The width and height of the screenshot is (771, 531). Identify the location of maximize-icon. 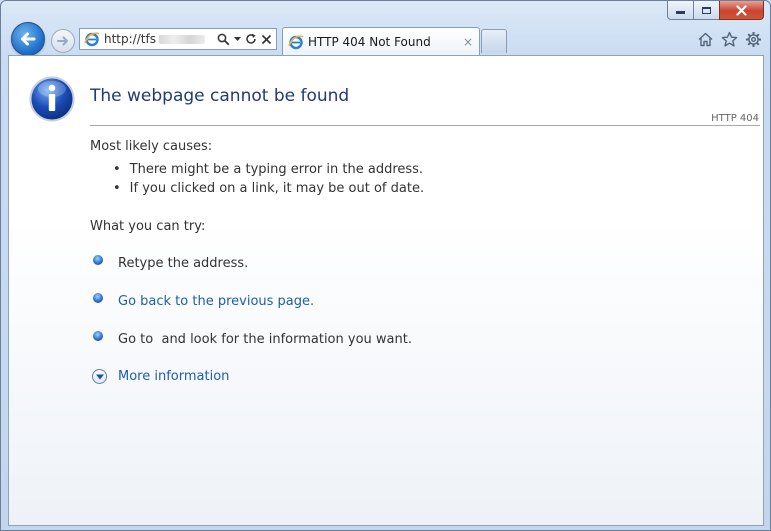
(706, 10).